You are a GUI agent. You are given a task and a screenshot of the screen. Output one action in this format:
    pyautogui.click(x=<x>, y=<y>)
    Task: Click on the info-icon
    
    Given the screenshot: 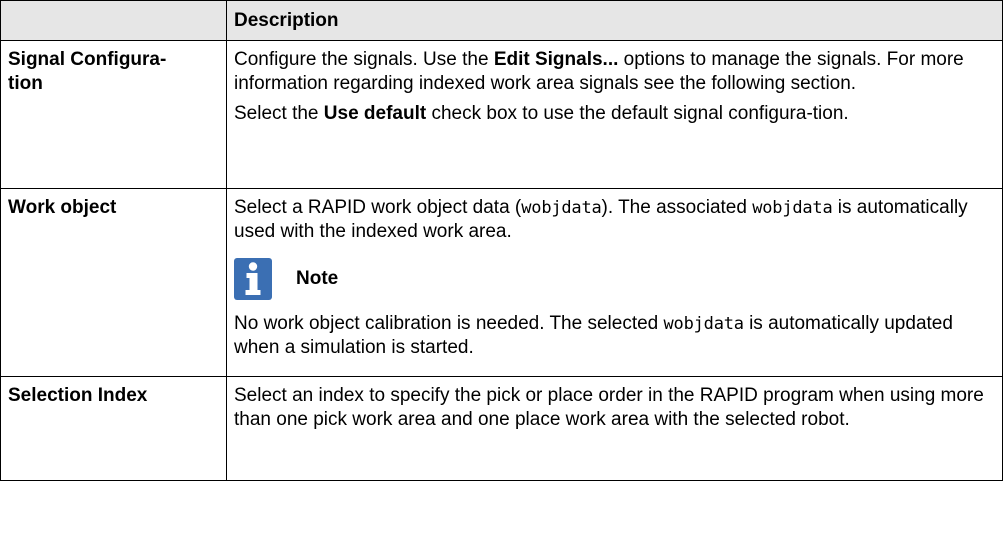 What is the action you would take?
    pyautogui.click(x=253, y=279)
    